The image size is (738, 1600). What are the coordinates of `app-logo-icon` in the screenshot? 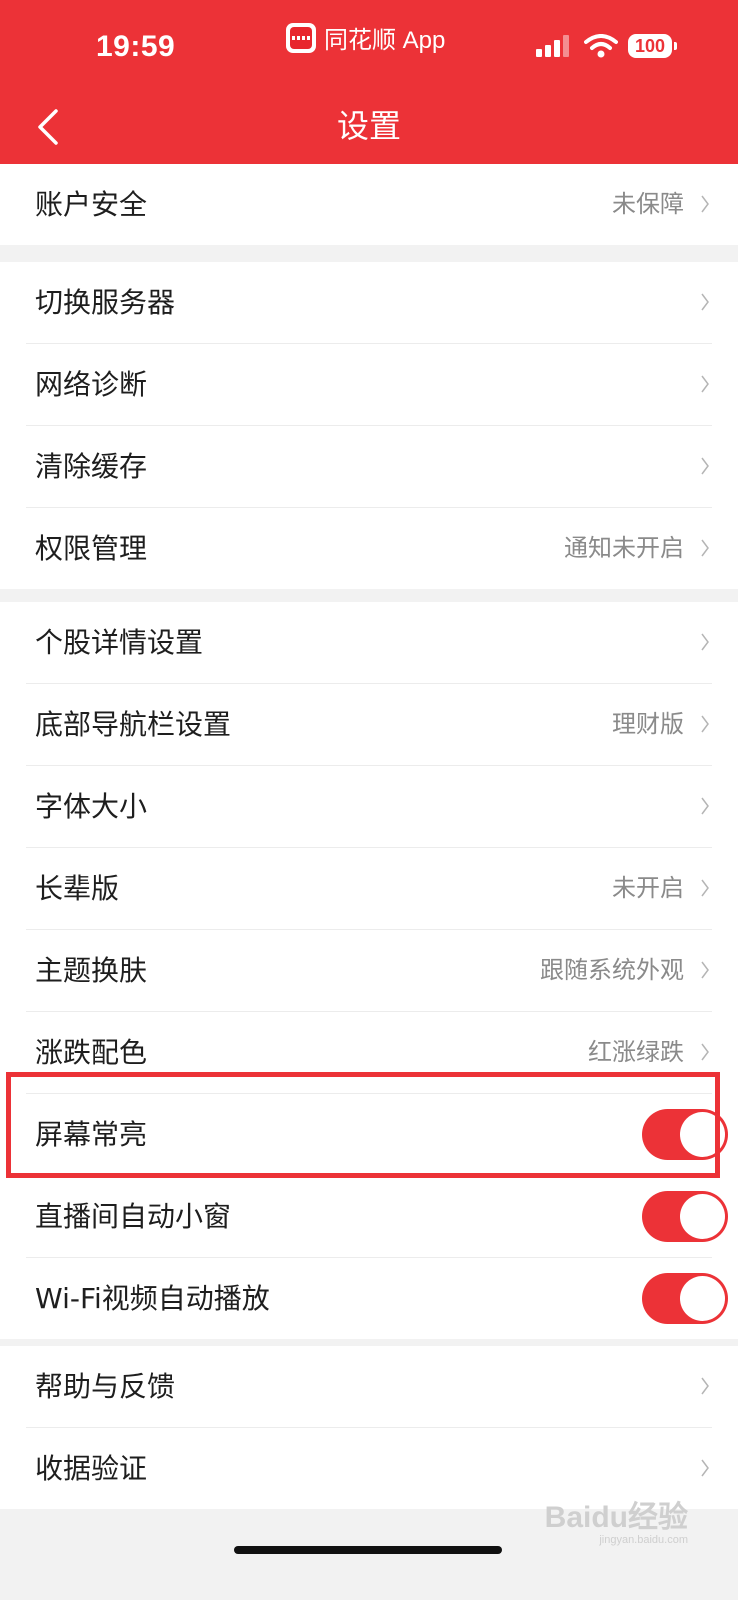 It's located at (301, 37).